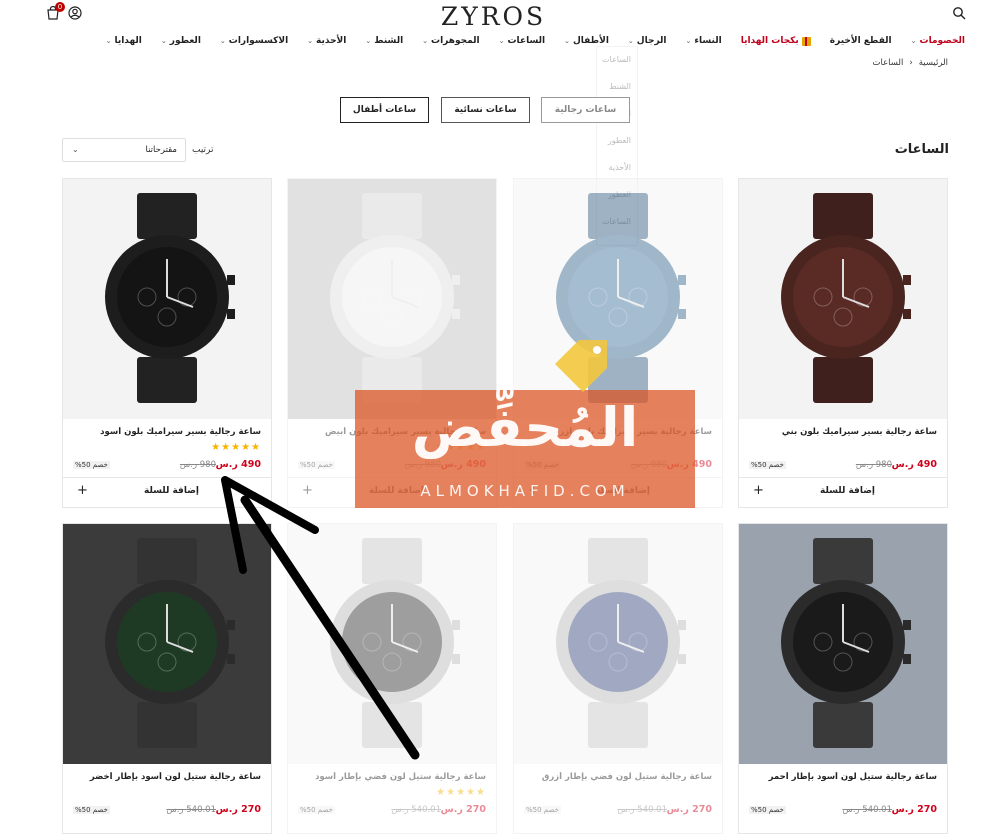  Describe the element at coordinates (616, 59) in the screenshot. I see `dropdown-item: الساعات` at that location.